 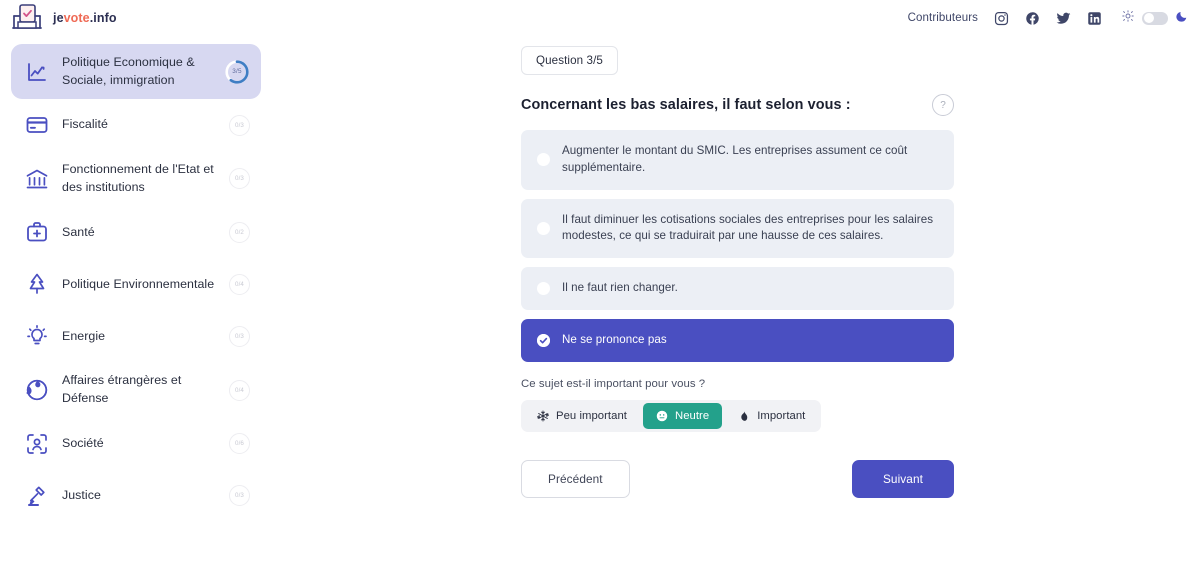 I want to click on theme-toggle-switch, so click(x=1155, y=18).